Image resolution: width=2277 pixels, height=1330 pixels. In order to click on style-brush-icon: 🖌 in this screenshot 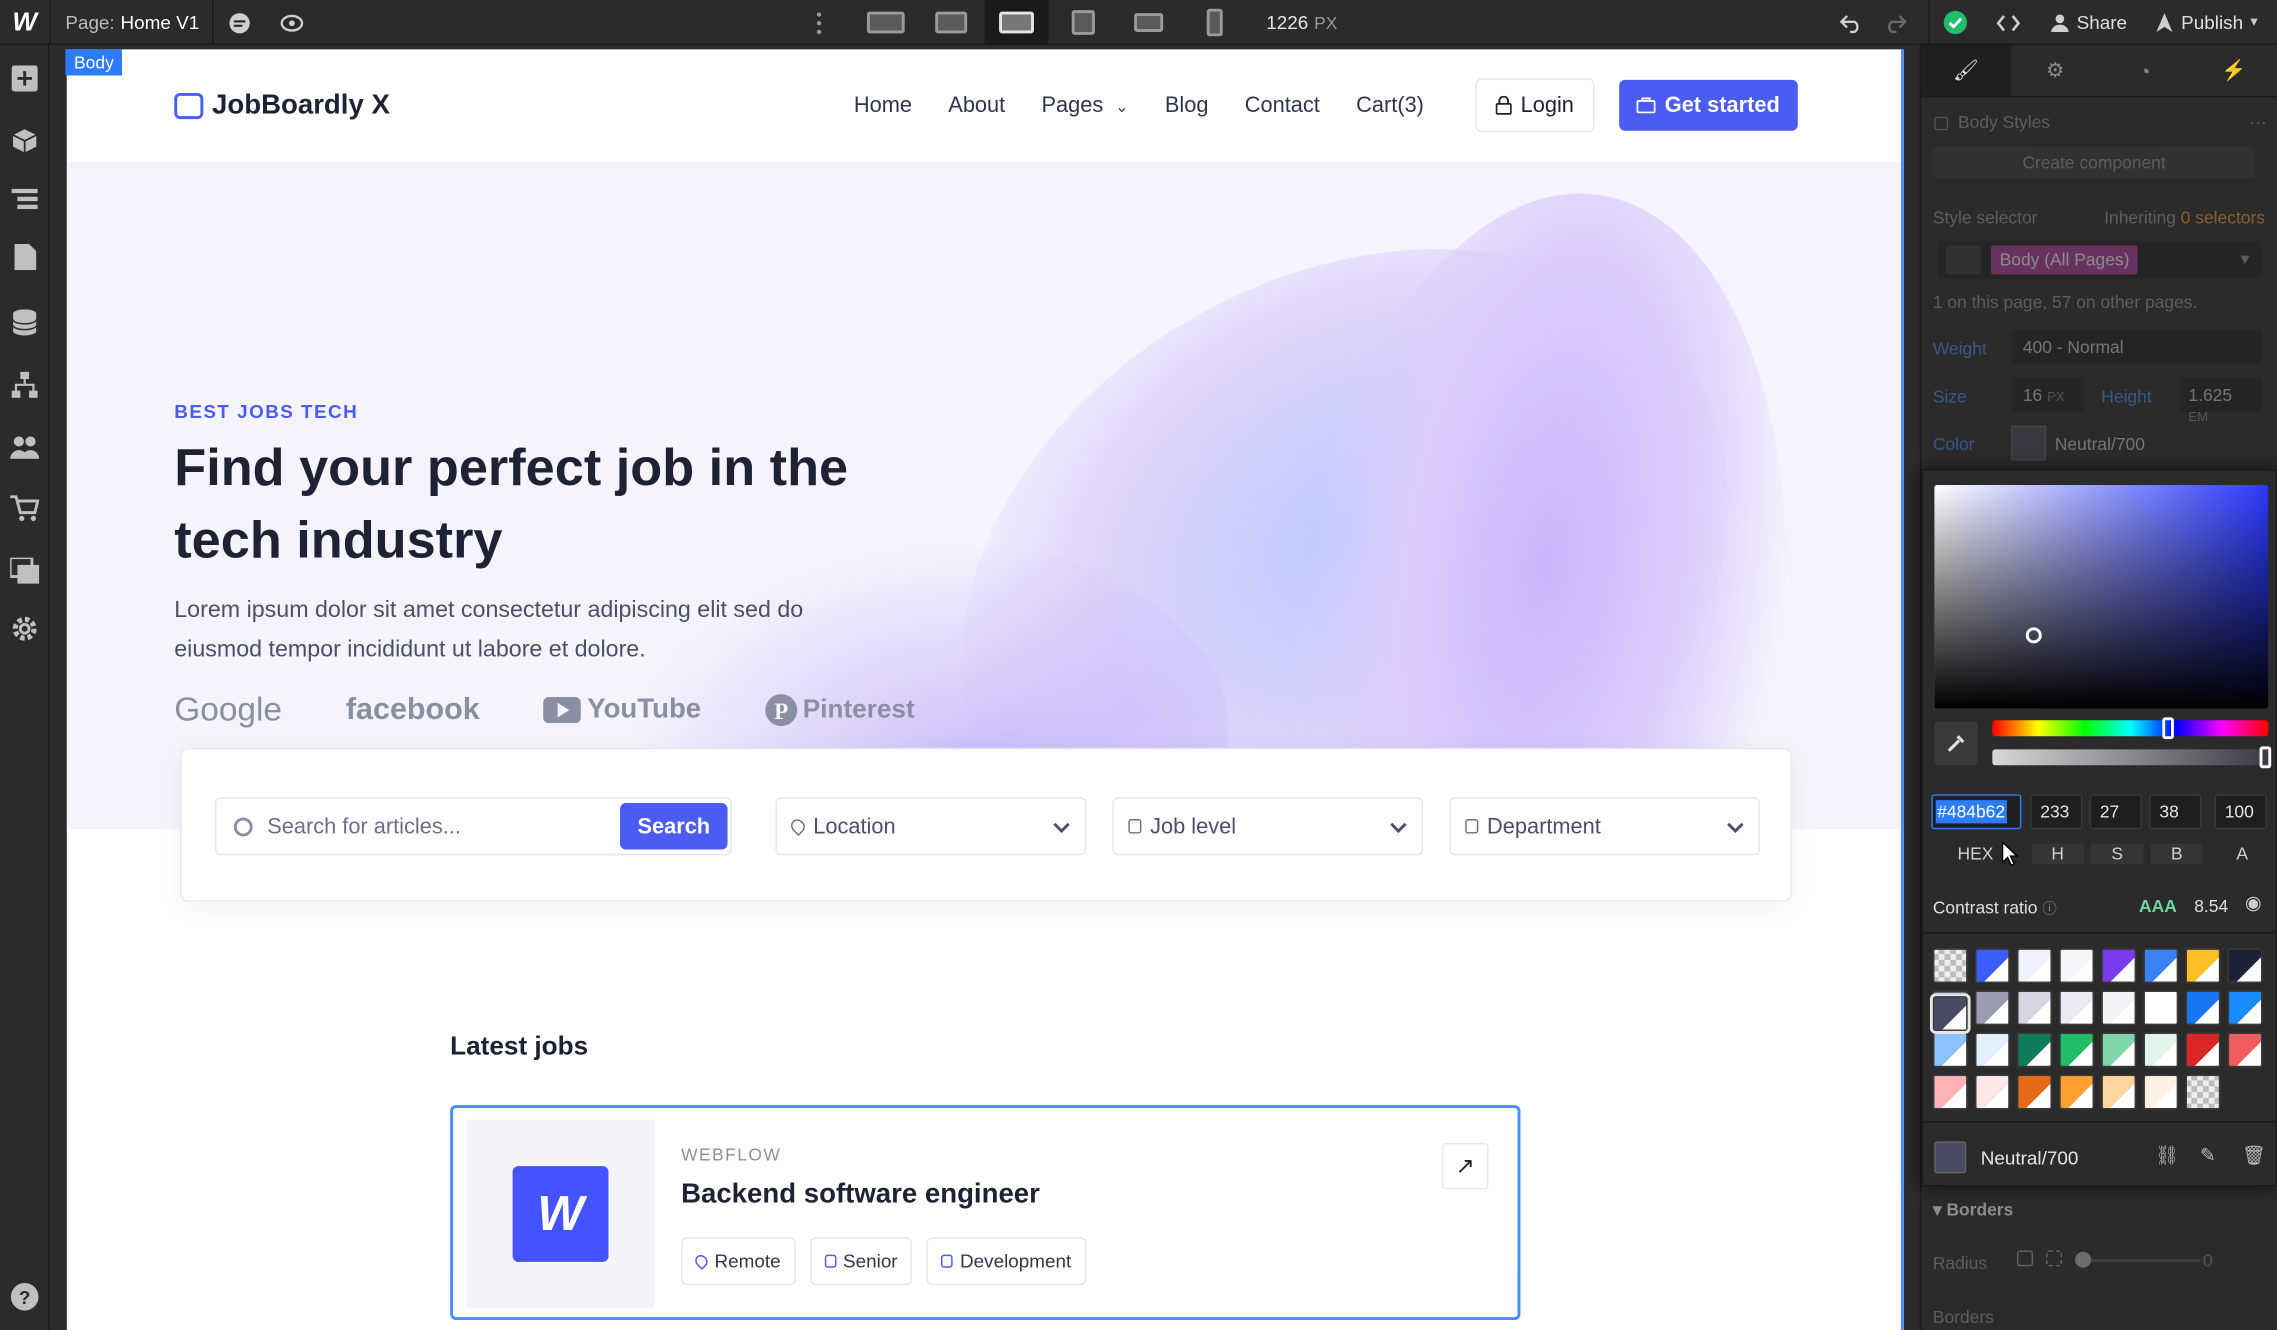, I will do `click(1966, 70)`.